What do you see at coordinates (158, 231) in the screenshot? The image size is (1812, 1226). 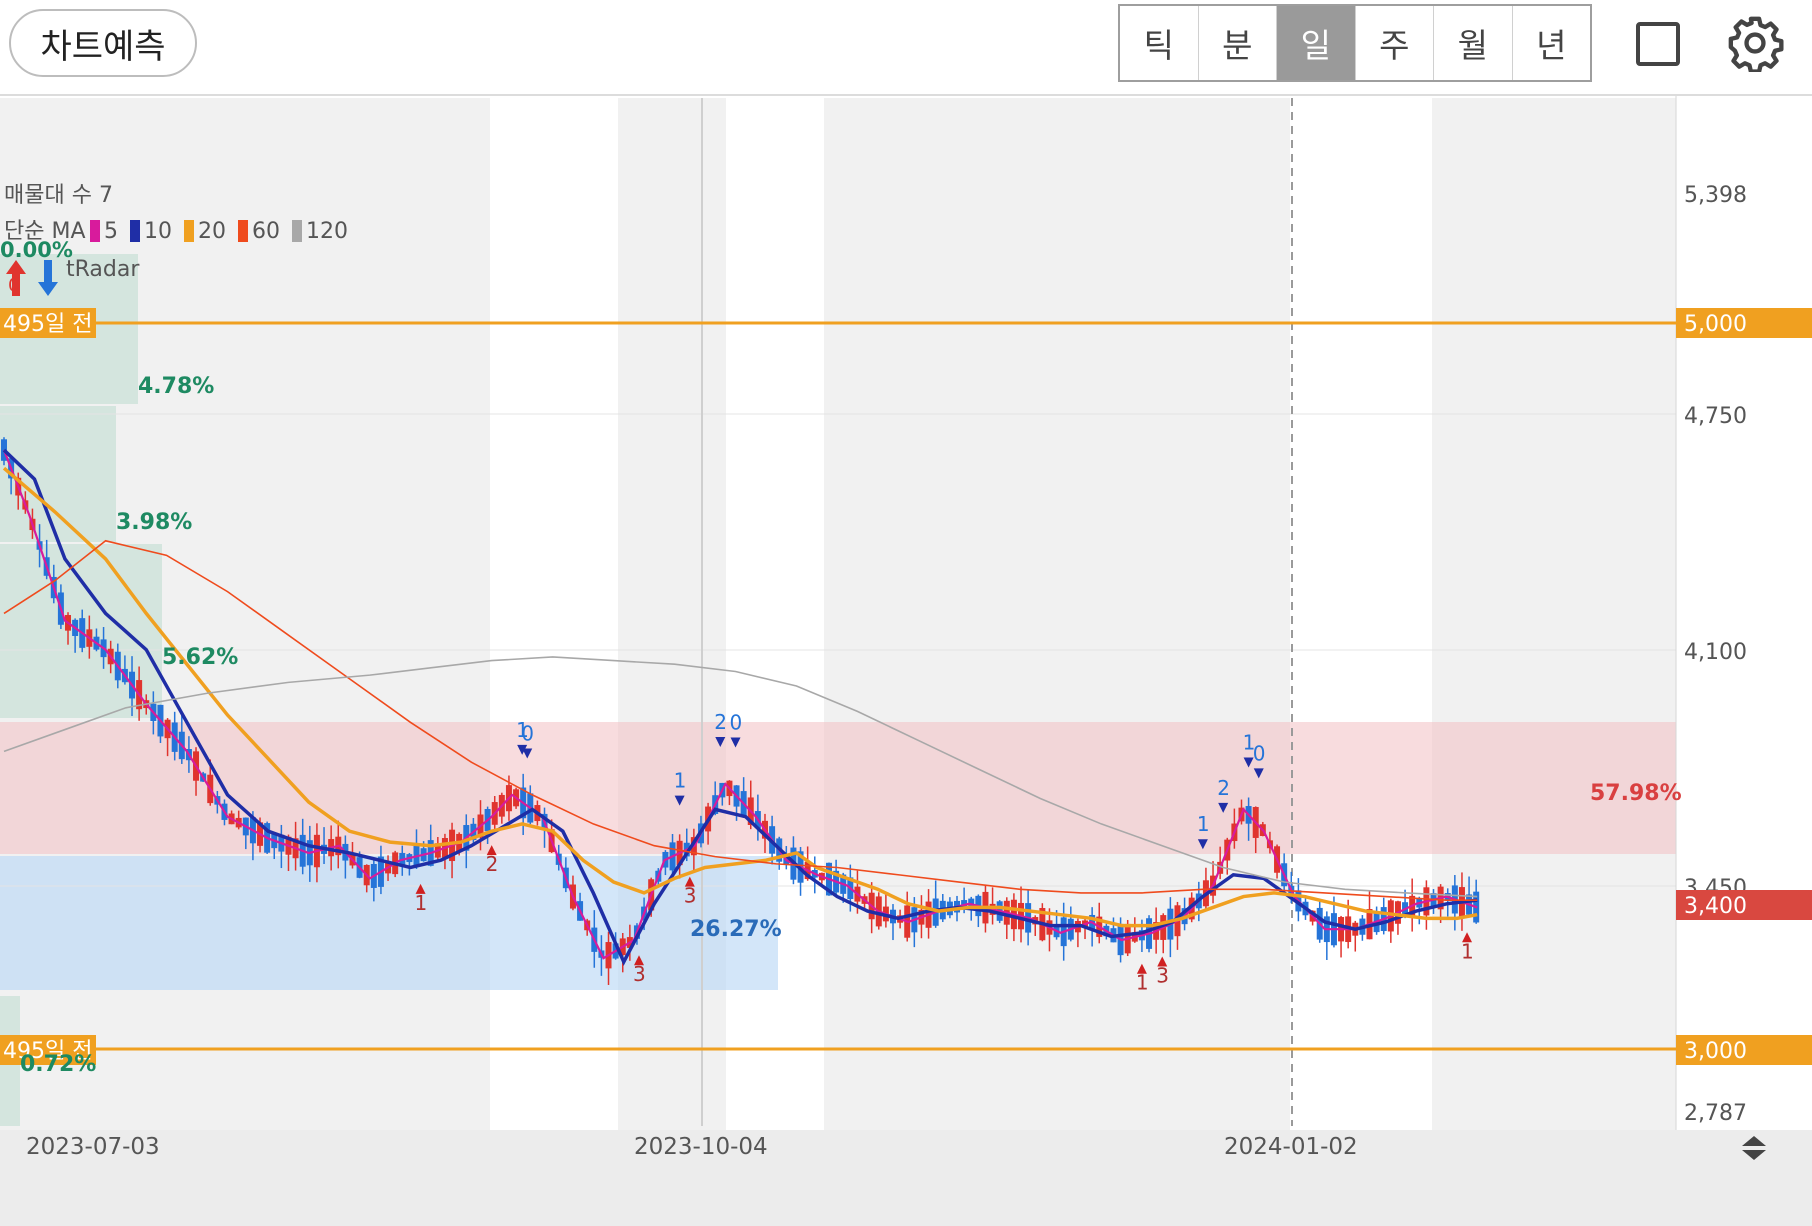 I see `ma-legend-period: 10` at bounding box center [158, 231].